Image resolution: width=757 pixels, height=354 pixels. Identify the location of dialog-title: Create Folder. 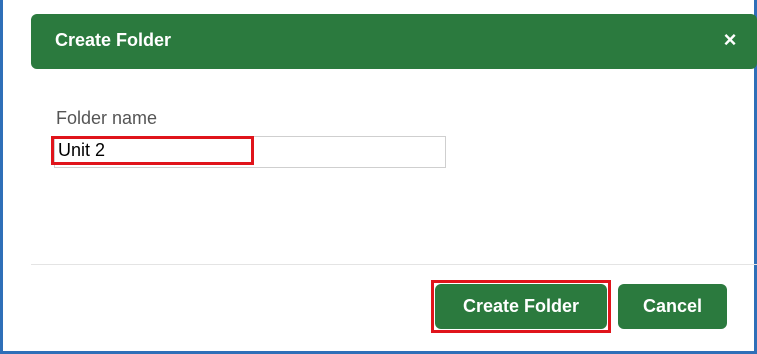
(113, 40).